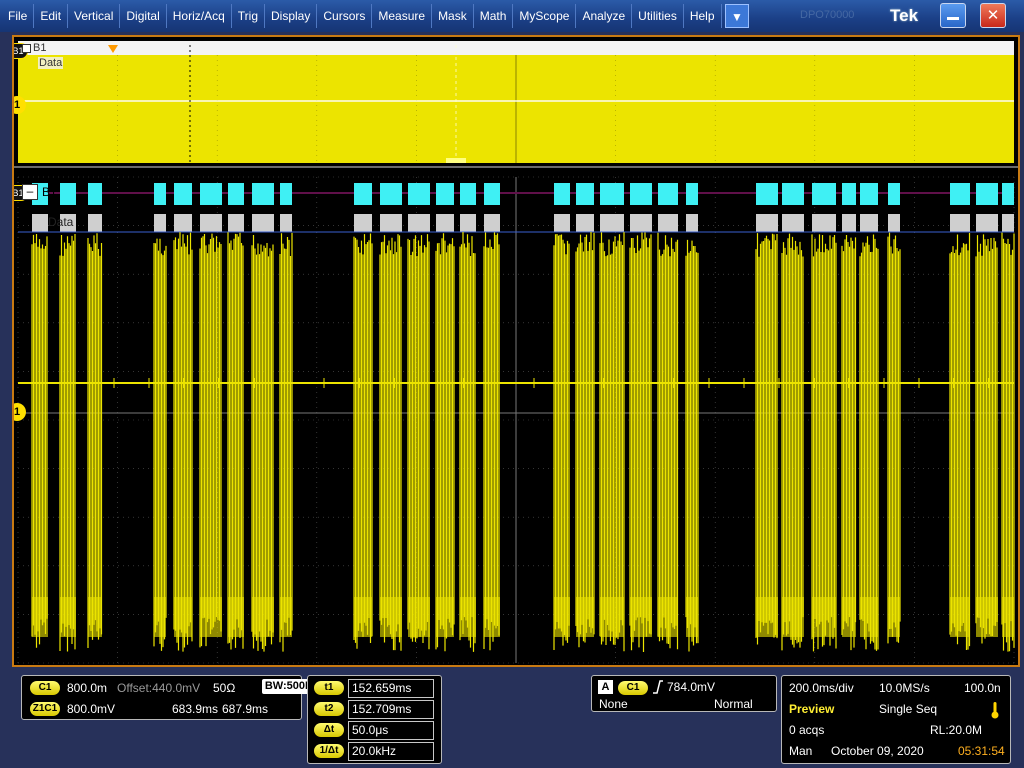 Image resolution: width=1024 pixels, height=768 pixels. What do you see at coordinates (51, 16) in the screenshot?
I see `menu-edit: Edit` at bounding box center [51, 16].